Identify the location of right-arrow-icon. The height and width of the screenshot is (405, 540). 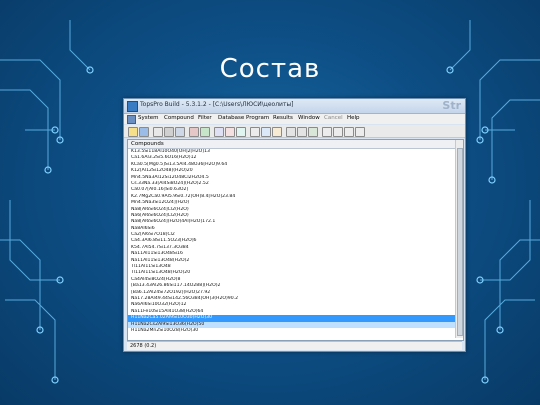
(302, 132).